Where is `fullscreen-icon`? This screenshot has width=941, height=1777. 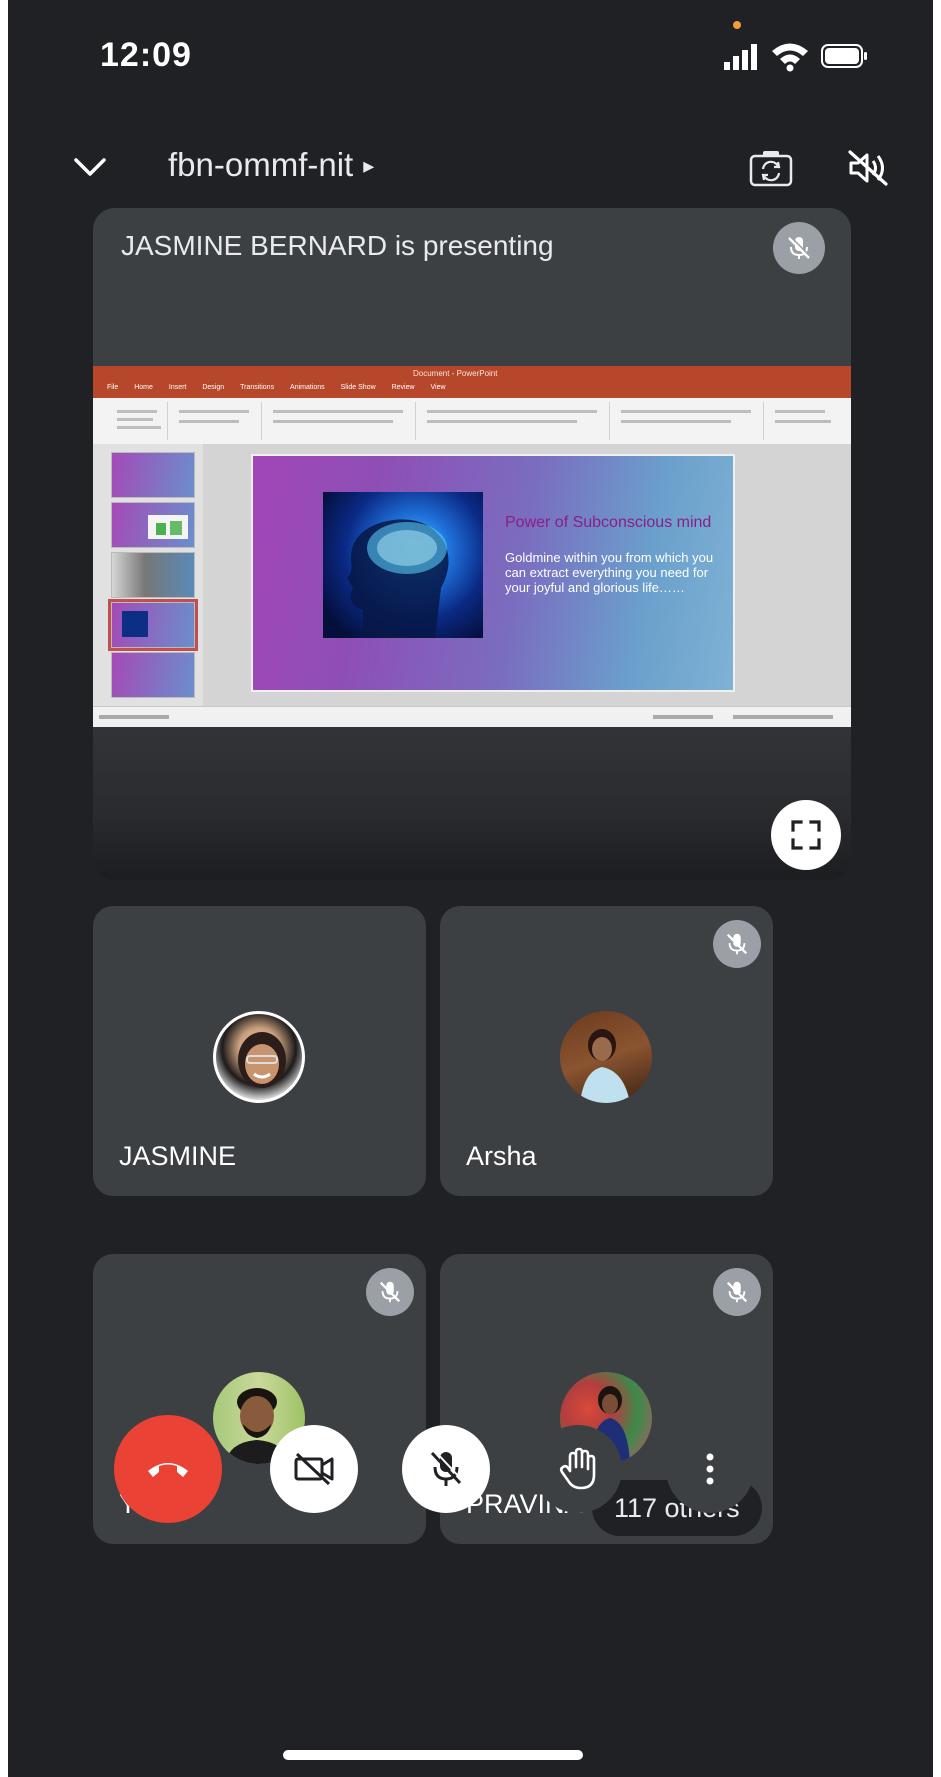 fullscreen-icon is located at coordinates (806, 835).